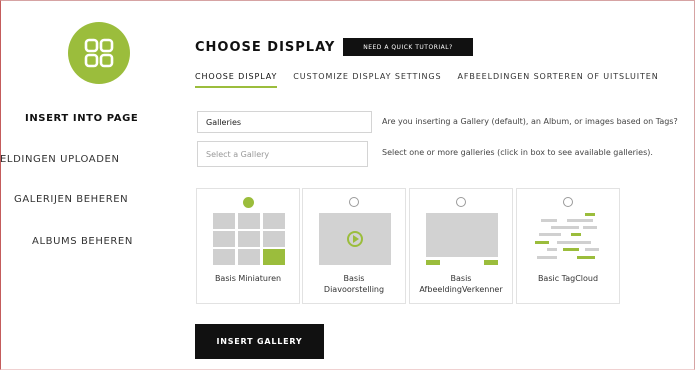  I want to click on sidebar-item-manage-galleries: GALERIJEN BEHEREN, so click(71, 199).